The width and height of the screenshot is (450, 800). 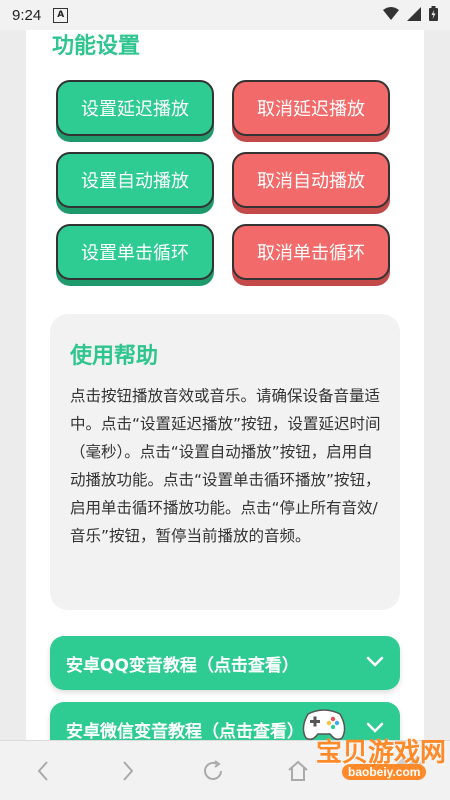 What do you see at coordinates (213, 771) in the screenshot?
I see `refresh-icon` at bounding box center [213, 771].